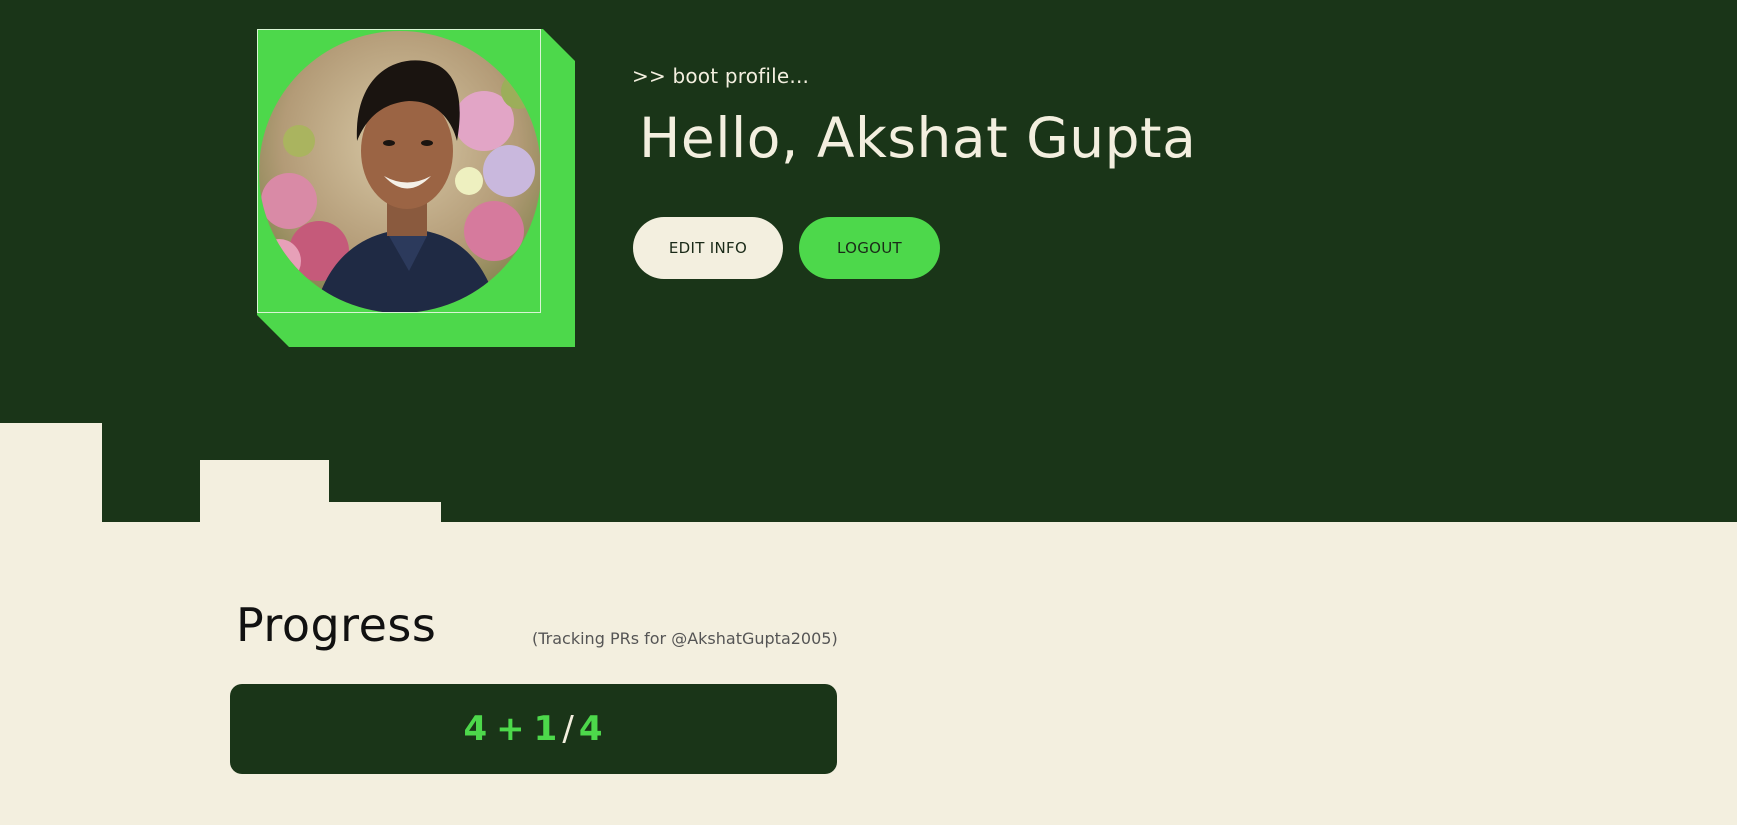  I want to click on edit-info-button: EDIT INFO, so click(708, 248).